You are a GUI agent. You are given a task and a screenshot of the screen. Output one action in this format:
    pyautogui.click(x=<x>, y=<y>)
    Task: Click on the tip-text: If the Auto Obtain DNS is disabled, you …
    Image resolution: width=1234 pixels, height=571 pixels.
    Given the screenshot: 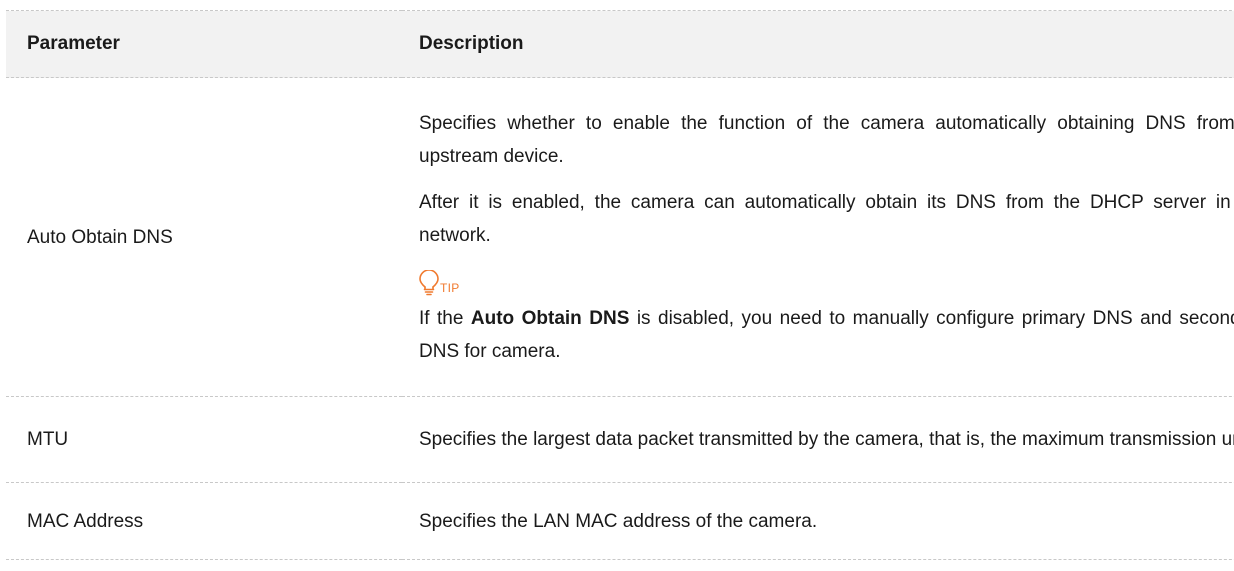 What is the action you would take?
    pyautogui.click(x=826, y=334)
    